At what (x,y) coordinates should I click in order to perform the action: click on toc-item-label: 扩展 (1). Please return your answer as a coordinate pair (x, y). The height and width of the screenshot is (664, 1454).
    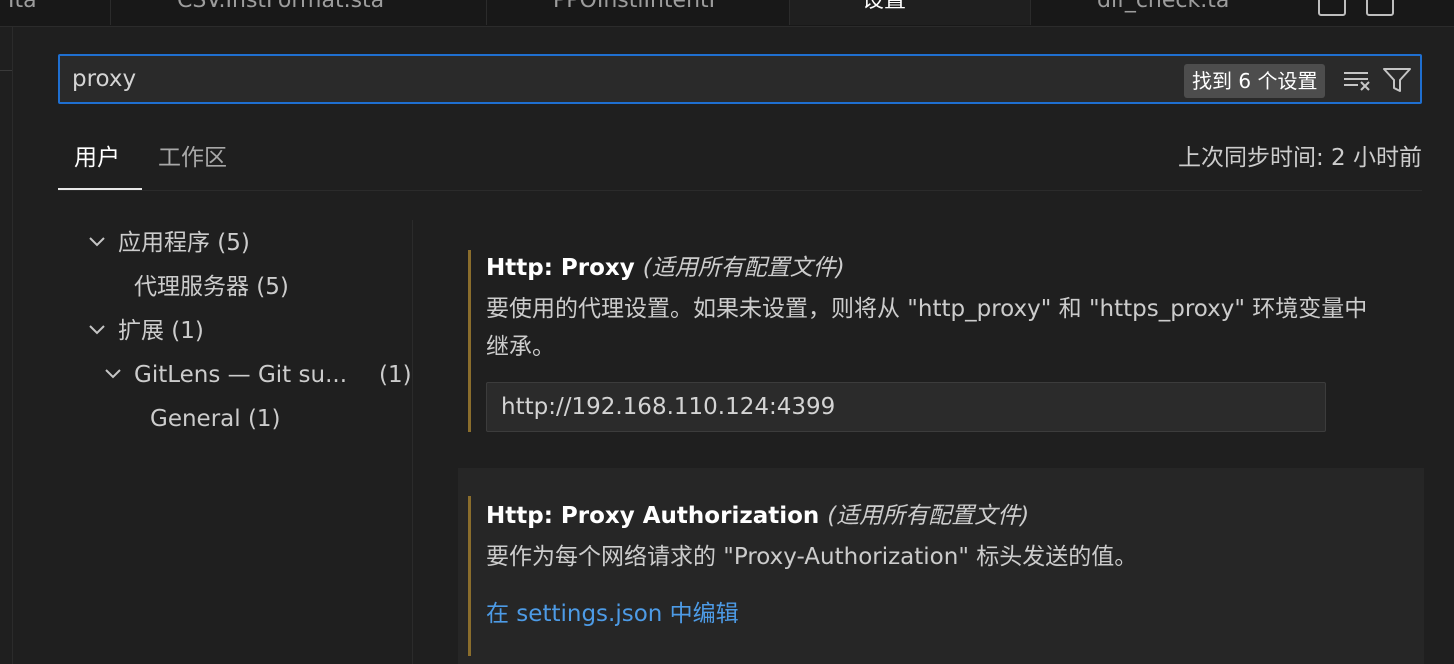
    Looking at the image, I should click on (161, 331).